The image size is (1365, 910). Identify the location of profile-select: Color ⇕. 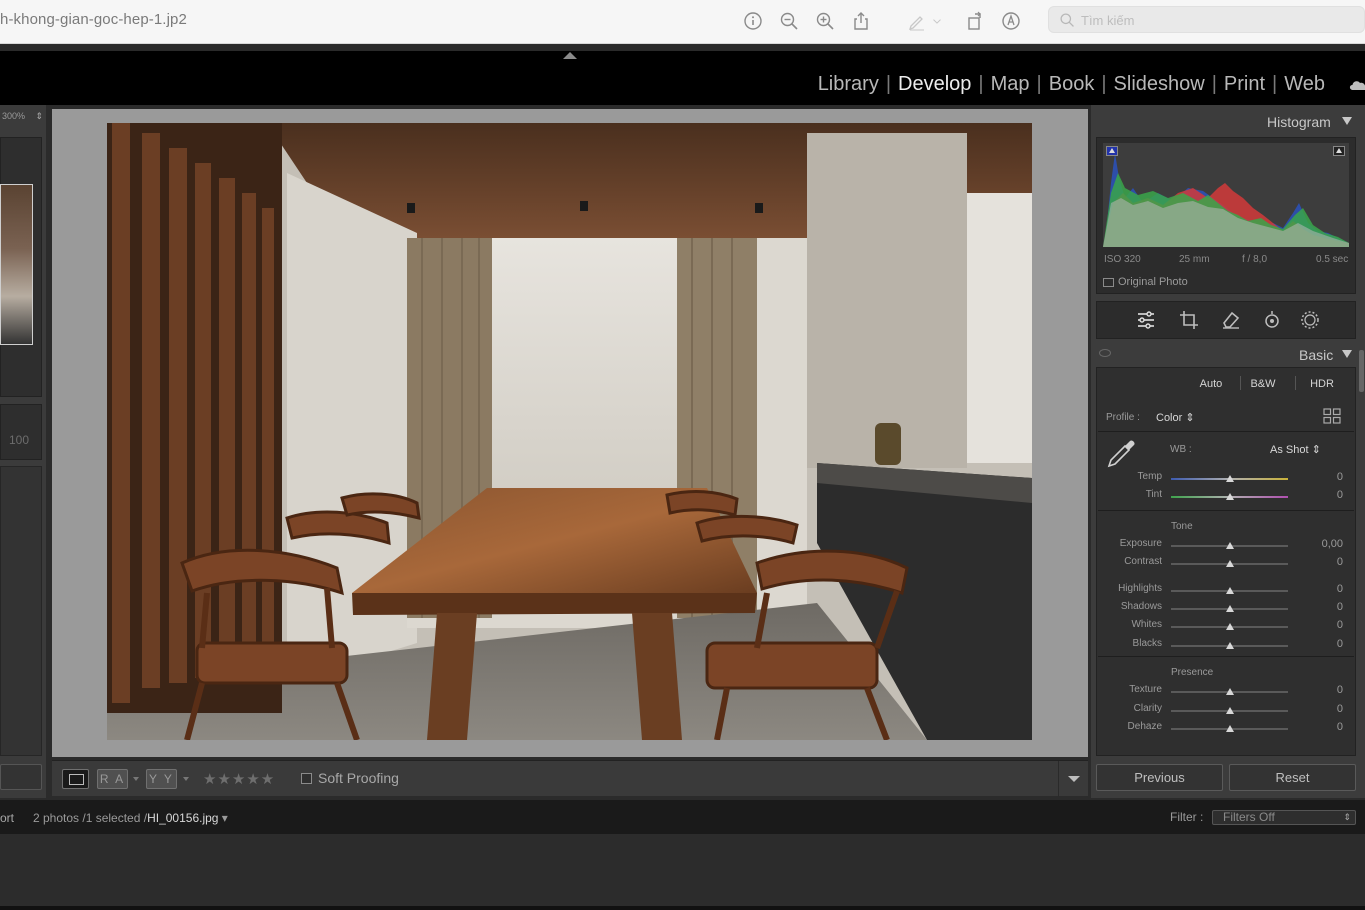
(1175, 417).